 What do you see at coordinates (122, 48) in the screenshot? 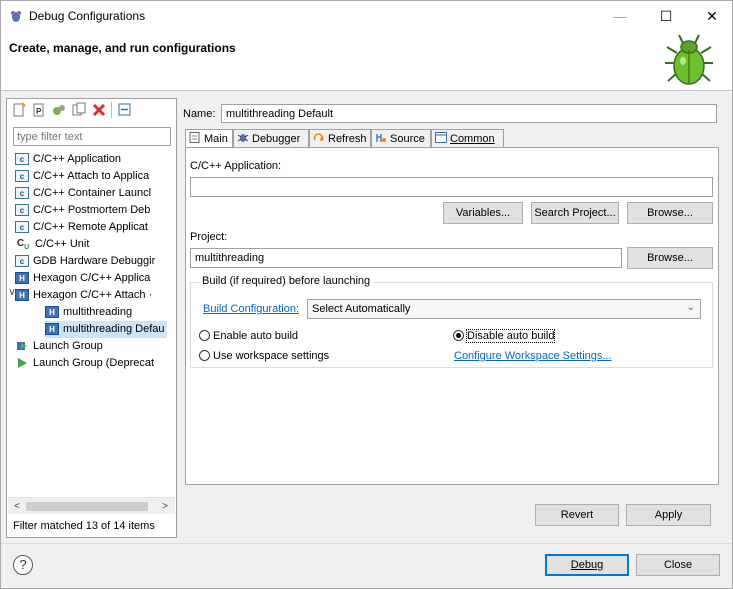
I see `banner-title: Create, manage, and run configurations` at bounding box center [122, 48].